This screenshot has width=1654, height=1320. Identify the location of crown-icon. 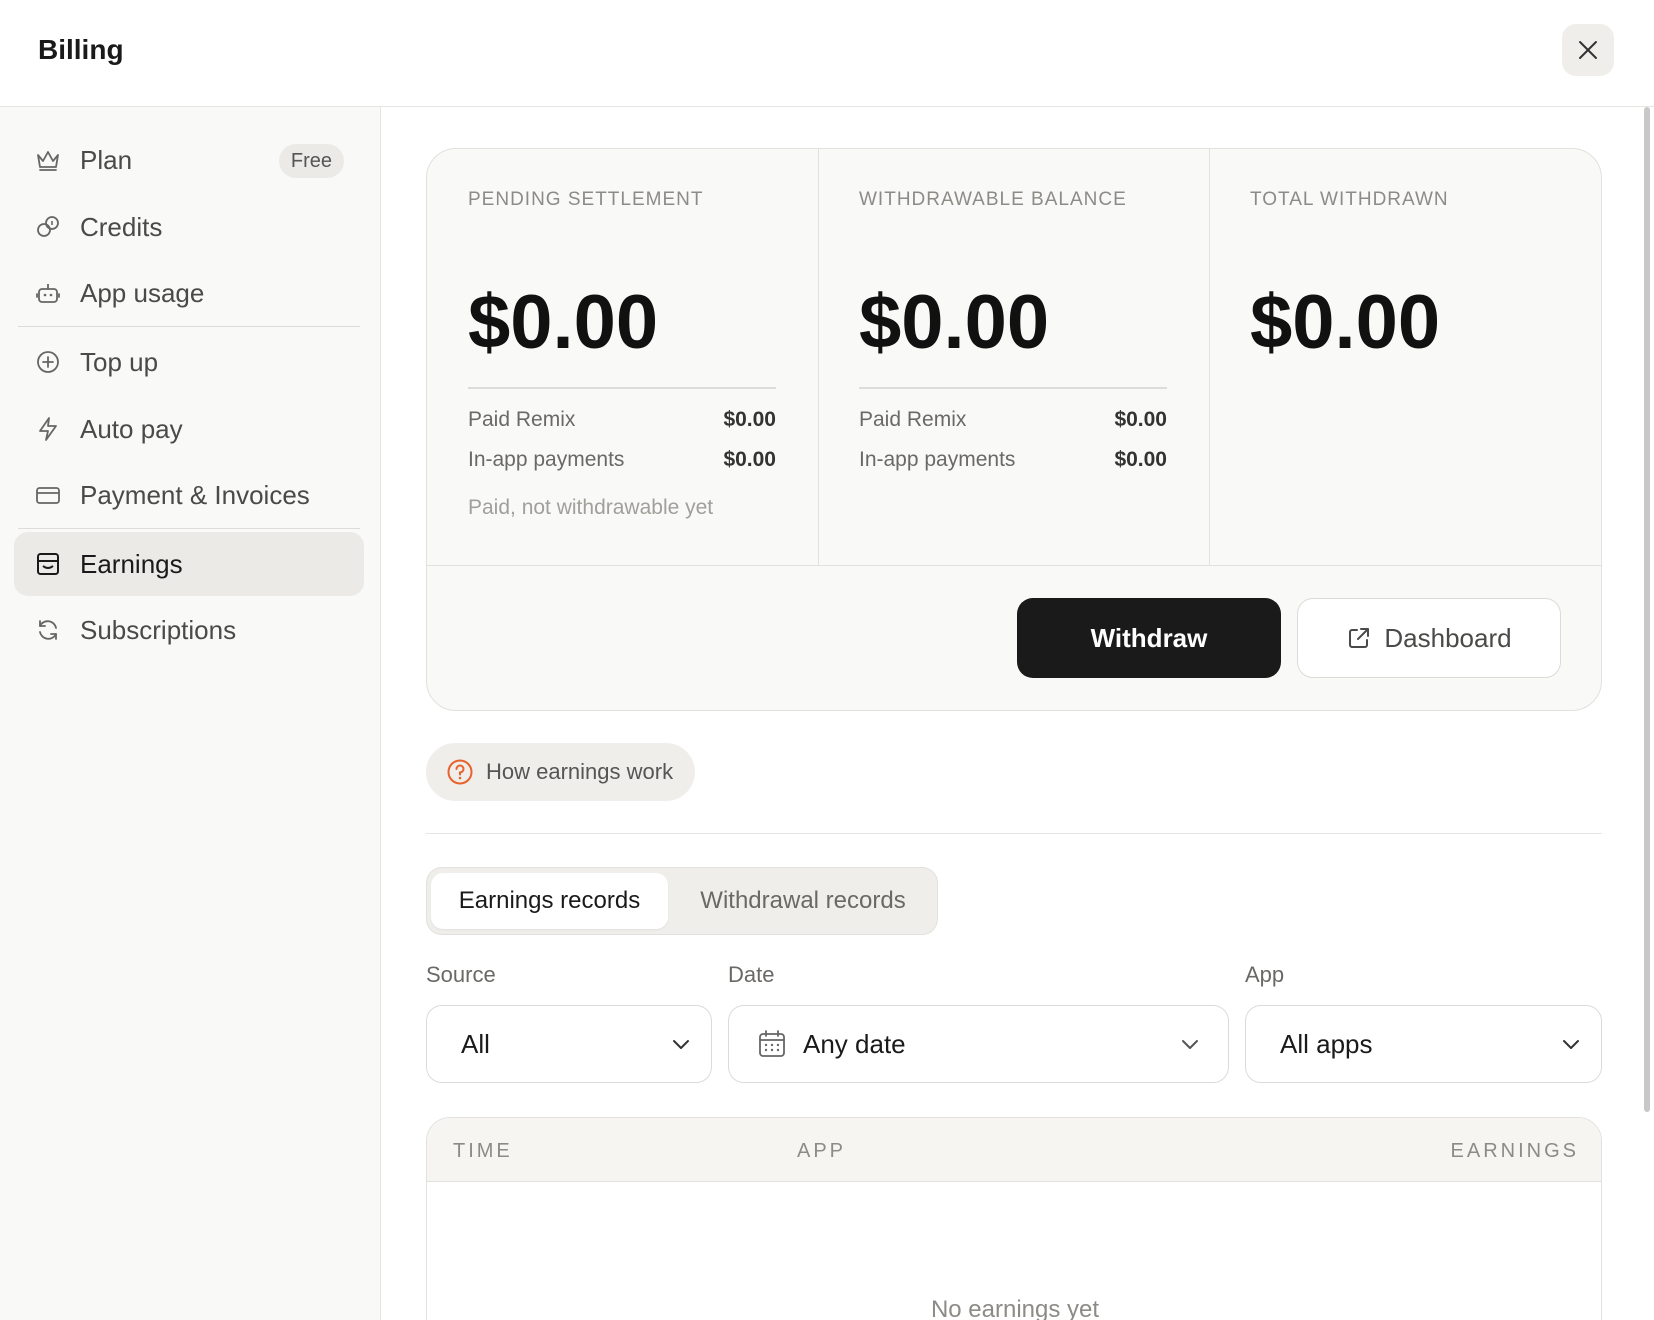
(48, 160).